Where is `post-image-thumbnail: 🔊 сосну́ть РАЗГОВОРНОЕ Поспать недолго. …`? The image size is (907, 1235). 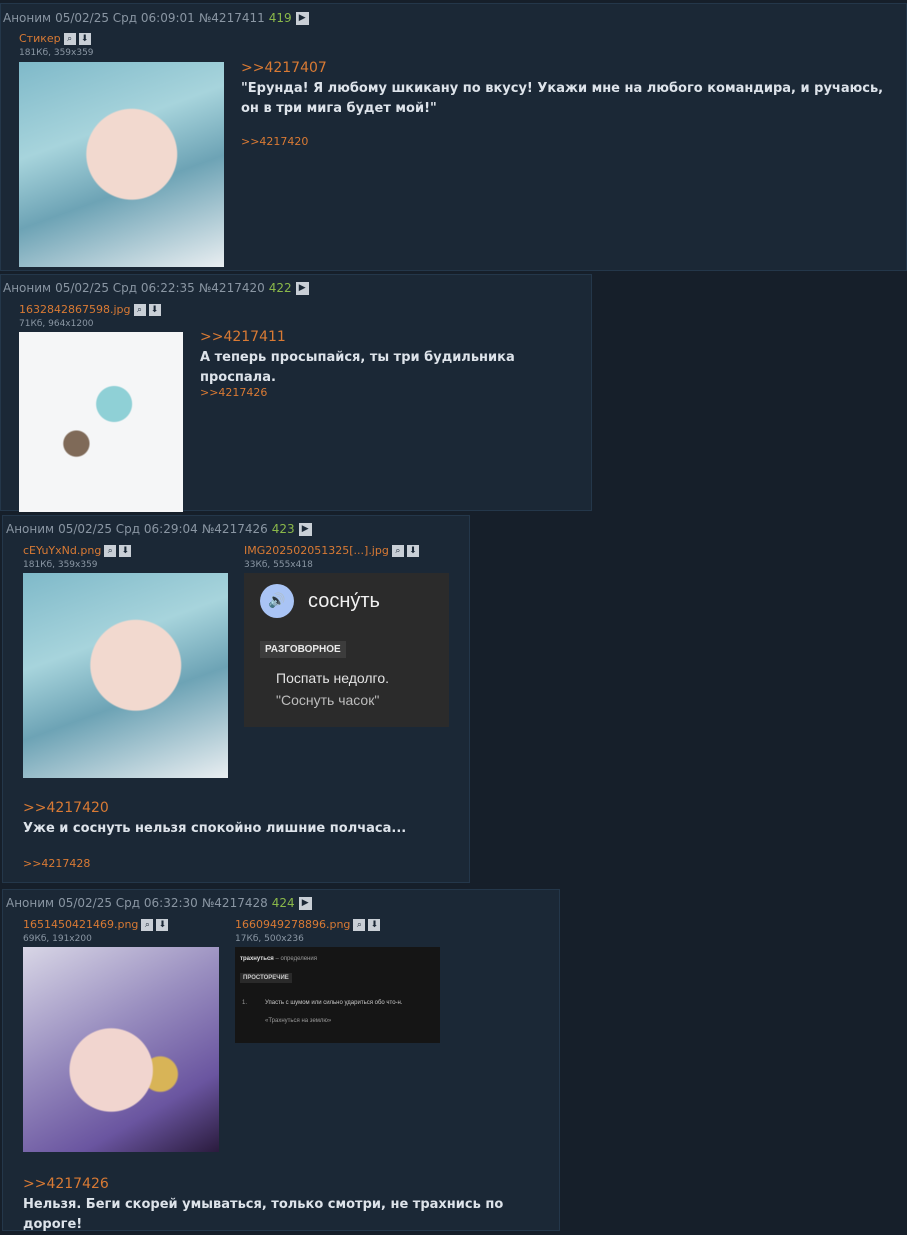 post-image-thumbnail: 🔊 сосну́ть РАЗГОВОРНОЕ Поспать недолго. … is located at coordinates (346, 650).